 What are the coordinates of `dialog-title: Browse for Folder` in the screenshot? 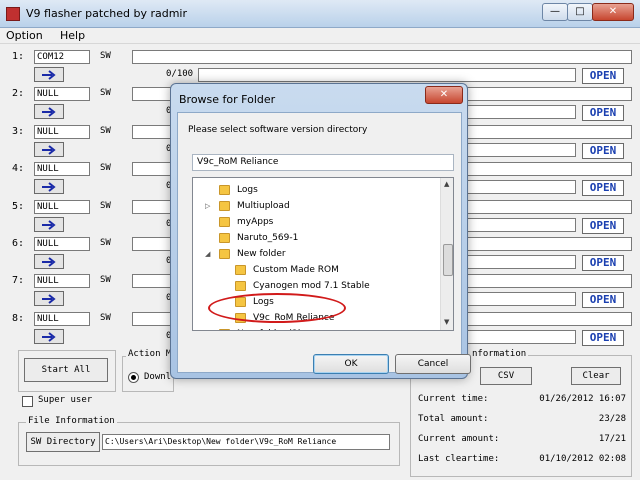 It's located at (227, 99).